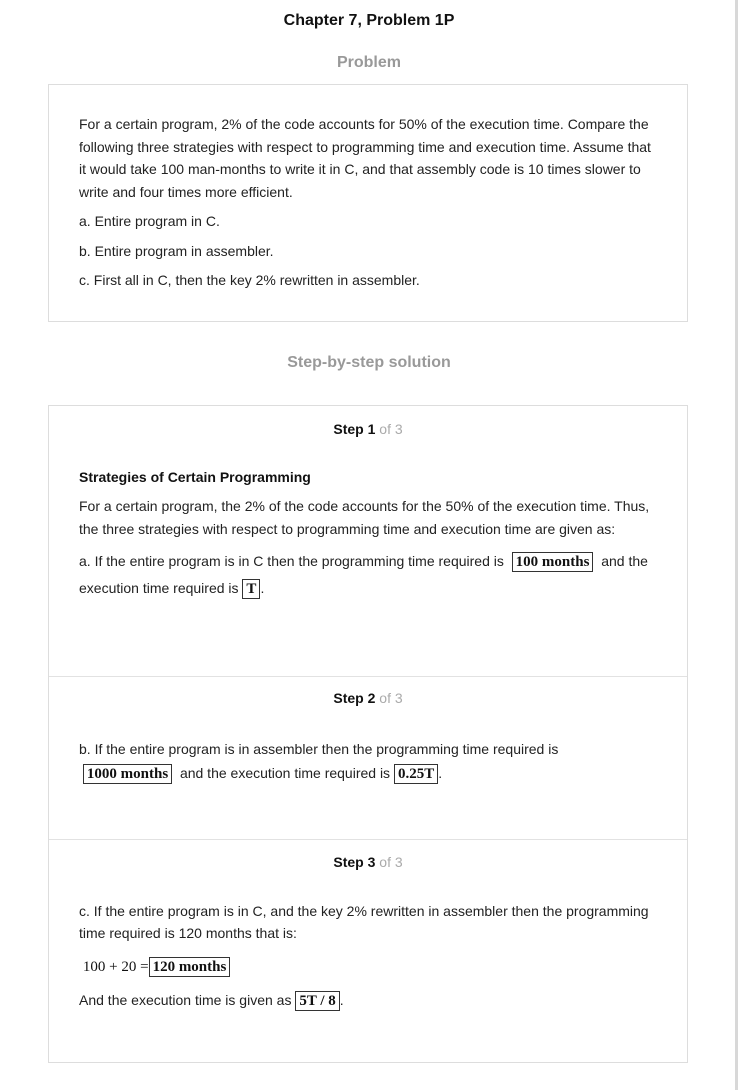 This screenshot has width=738, height=1090. I want to click on solution-heading: Step-by-step solution, so click(369, 362).